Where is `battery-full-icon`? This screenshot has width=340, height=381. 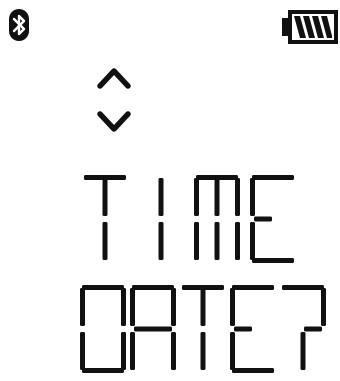
battery-full-icon is located at coordinates (310, 27).